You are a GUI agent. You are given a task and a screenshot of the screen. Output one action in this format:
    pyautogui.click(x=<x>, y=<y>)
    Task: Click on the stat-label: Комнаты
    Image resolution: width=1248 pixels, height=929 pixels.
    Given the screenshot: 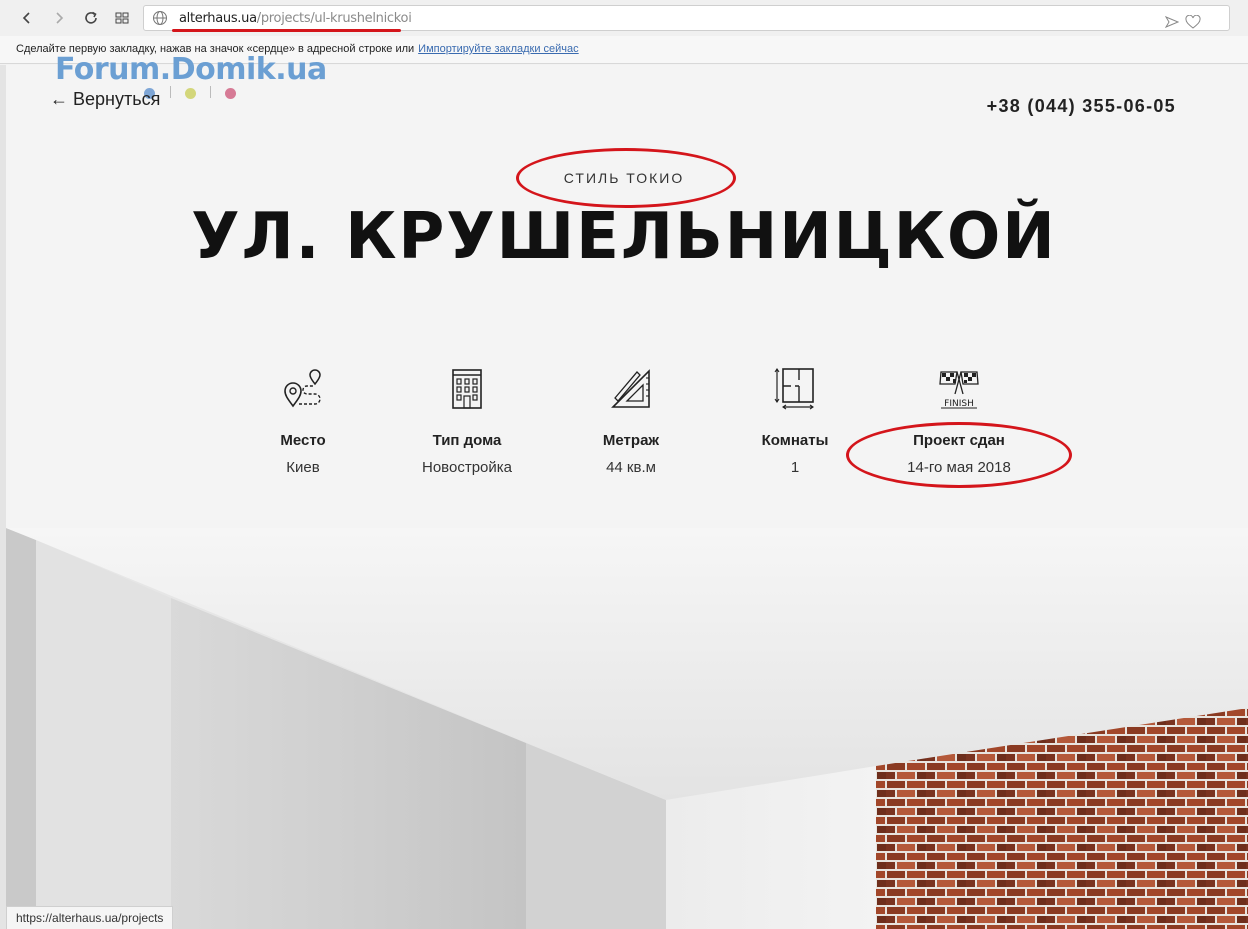 What is the action you would take?
    pyautogui.click(x=795, y=440)
    